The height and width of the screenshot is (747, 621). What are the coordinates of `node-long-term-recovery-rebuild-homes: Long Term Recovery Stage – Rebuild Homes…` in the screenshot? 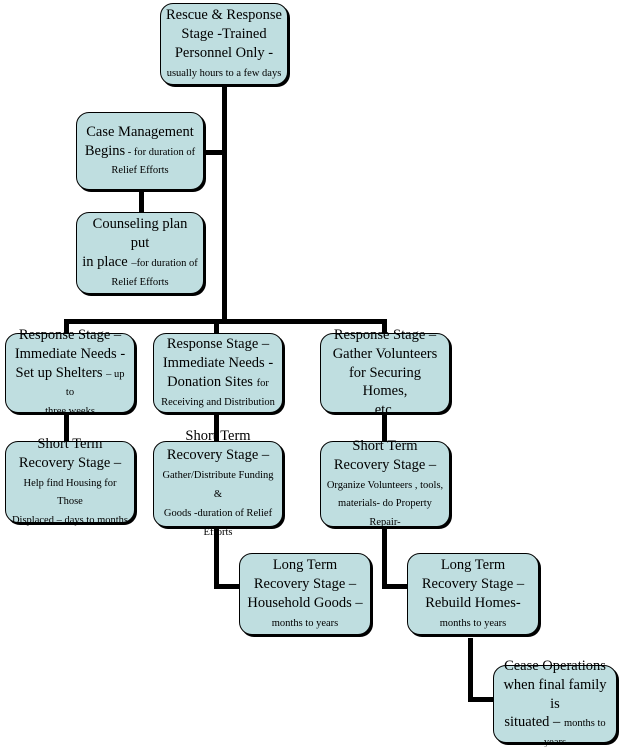 It's located at (473, 594).